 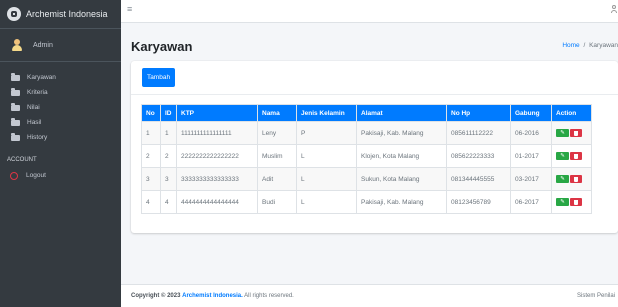 I want to click on cell-id: 4, so click(x=168, y=202).